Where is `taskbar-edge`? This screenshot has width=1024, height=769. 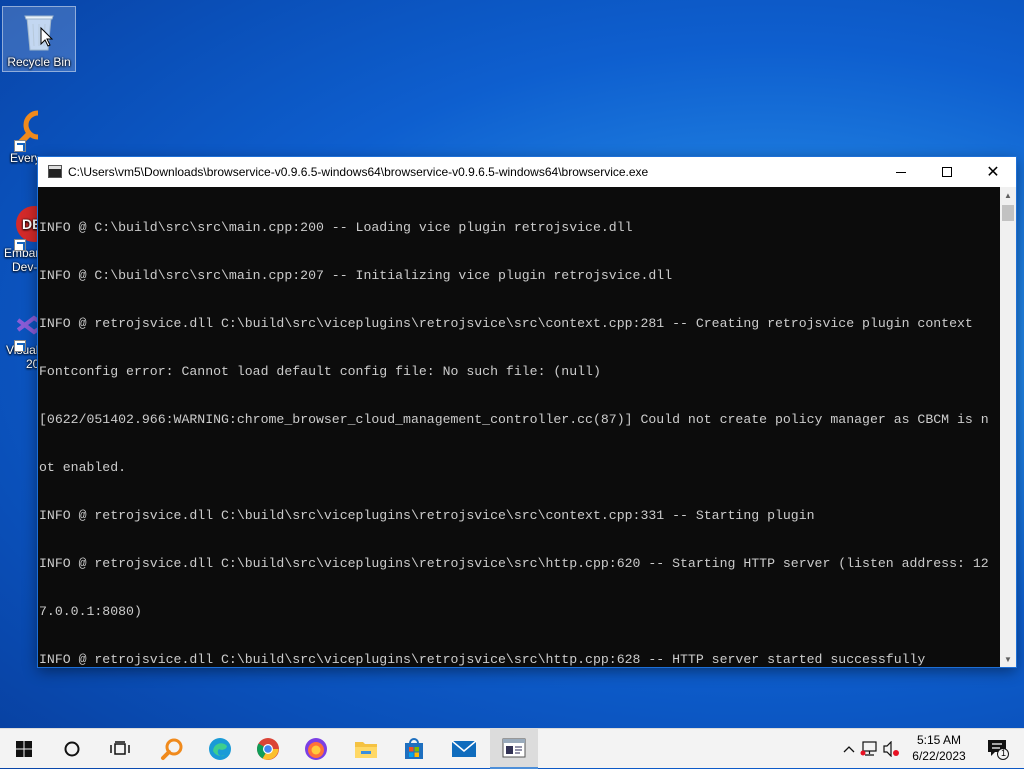
taskbar-edge is located at coordinates (220, 749).